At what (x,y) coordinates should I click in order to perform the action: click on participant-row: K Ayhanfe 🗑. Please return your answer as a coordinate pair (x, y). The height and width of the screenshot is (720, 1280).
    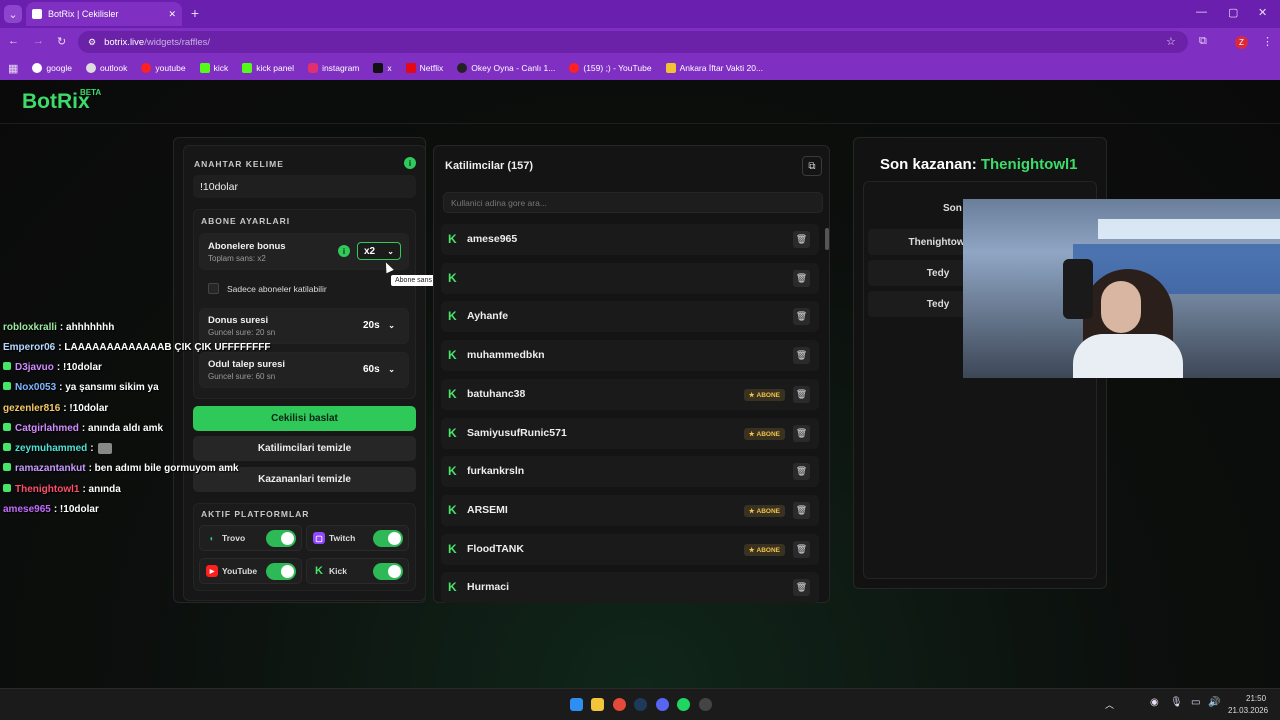
    Looking at the image, I should click on (630, 316).